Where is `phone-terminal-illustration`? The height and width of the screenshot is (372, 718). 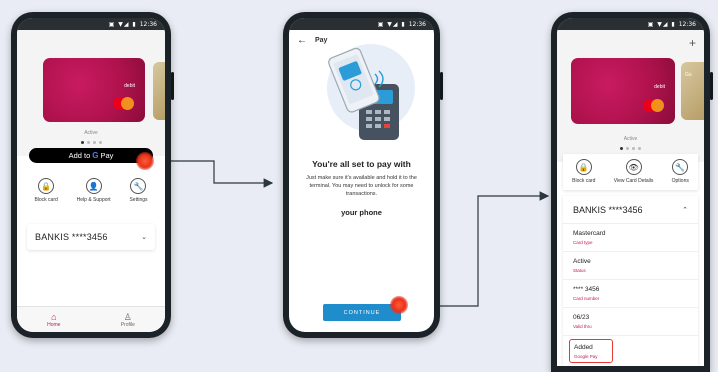
phone-terminal-illustration is located at coordinates (371, 92).